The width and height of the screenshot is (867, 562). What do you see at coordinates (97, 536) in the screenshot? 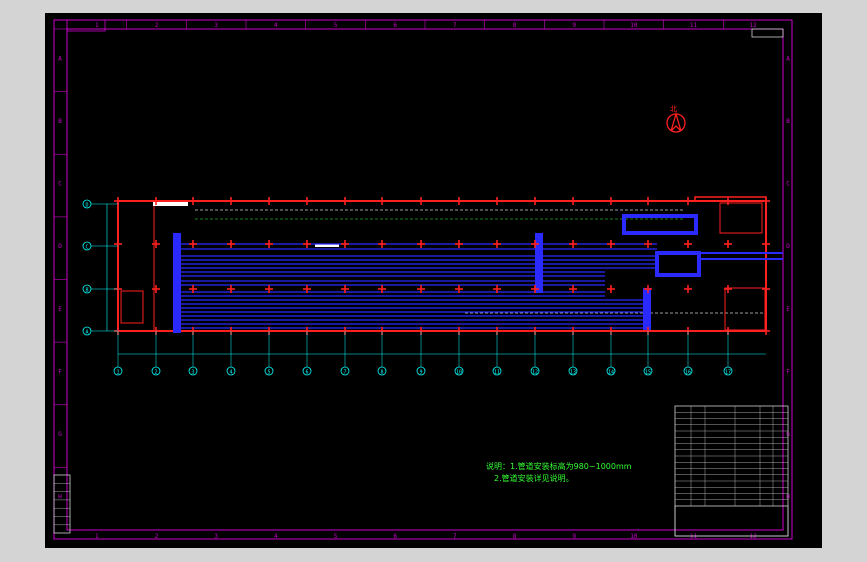
I see `frame-bottom-tick-label: 1` at bounding box center [97, 536].